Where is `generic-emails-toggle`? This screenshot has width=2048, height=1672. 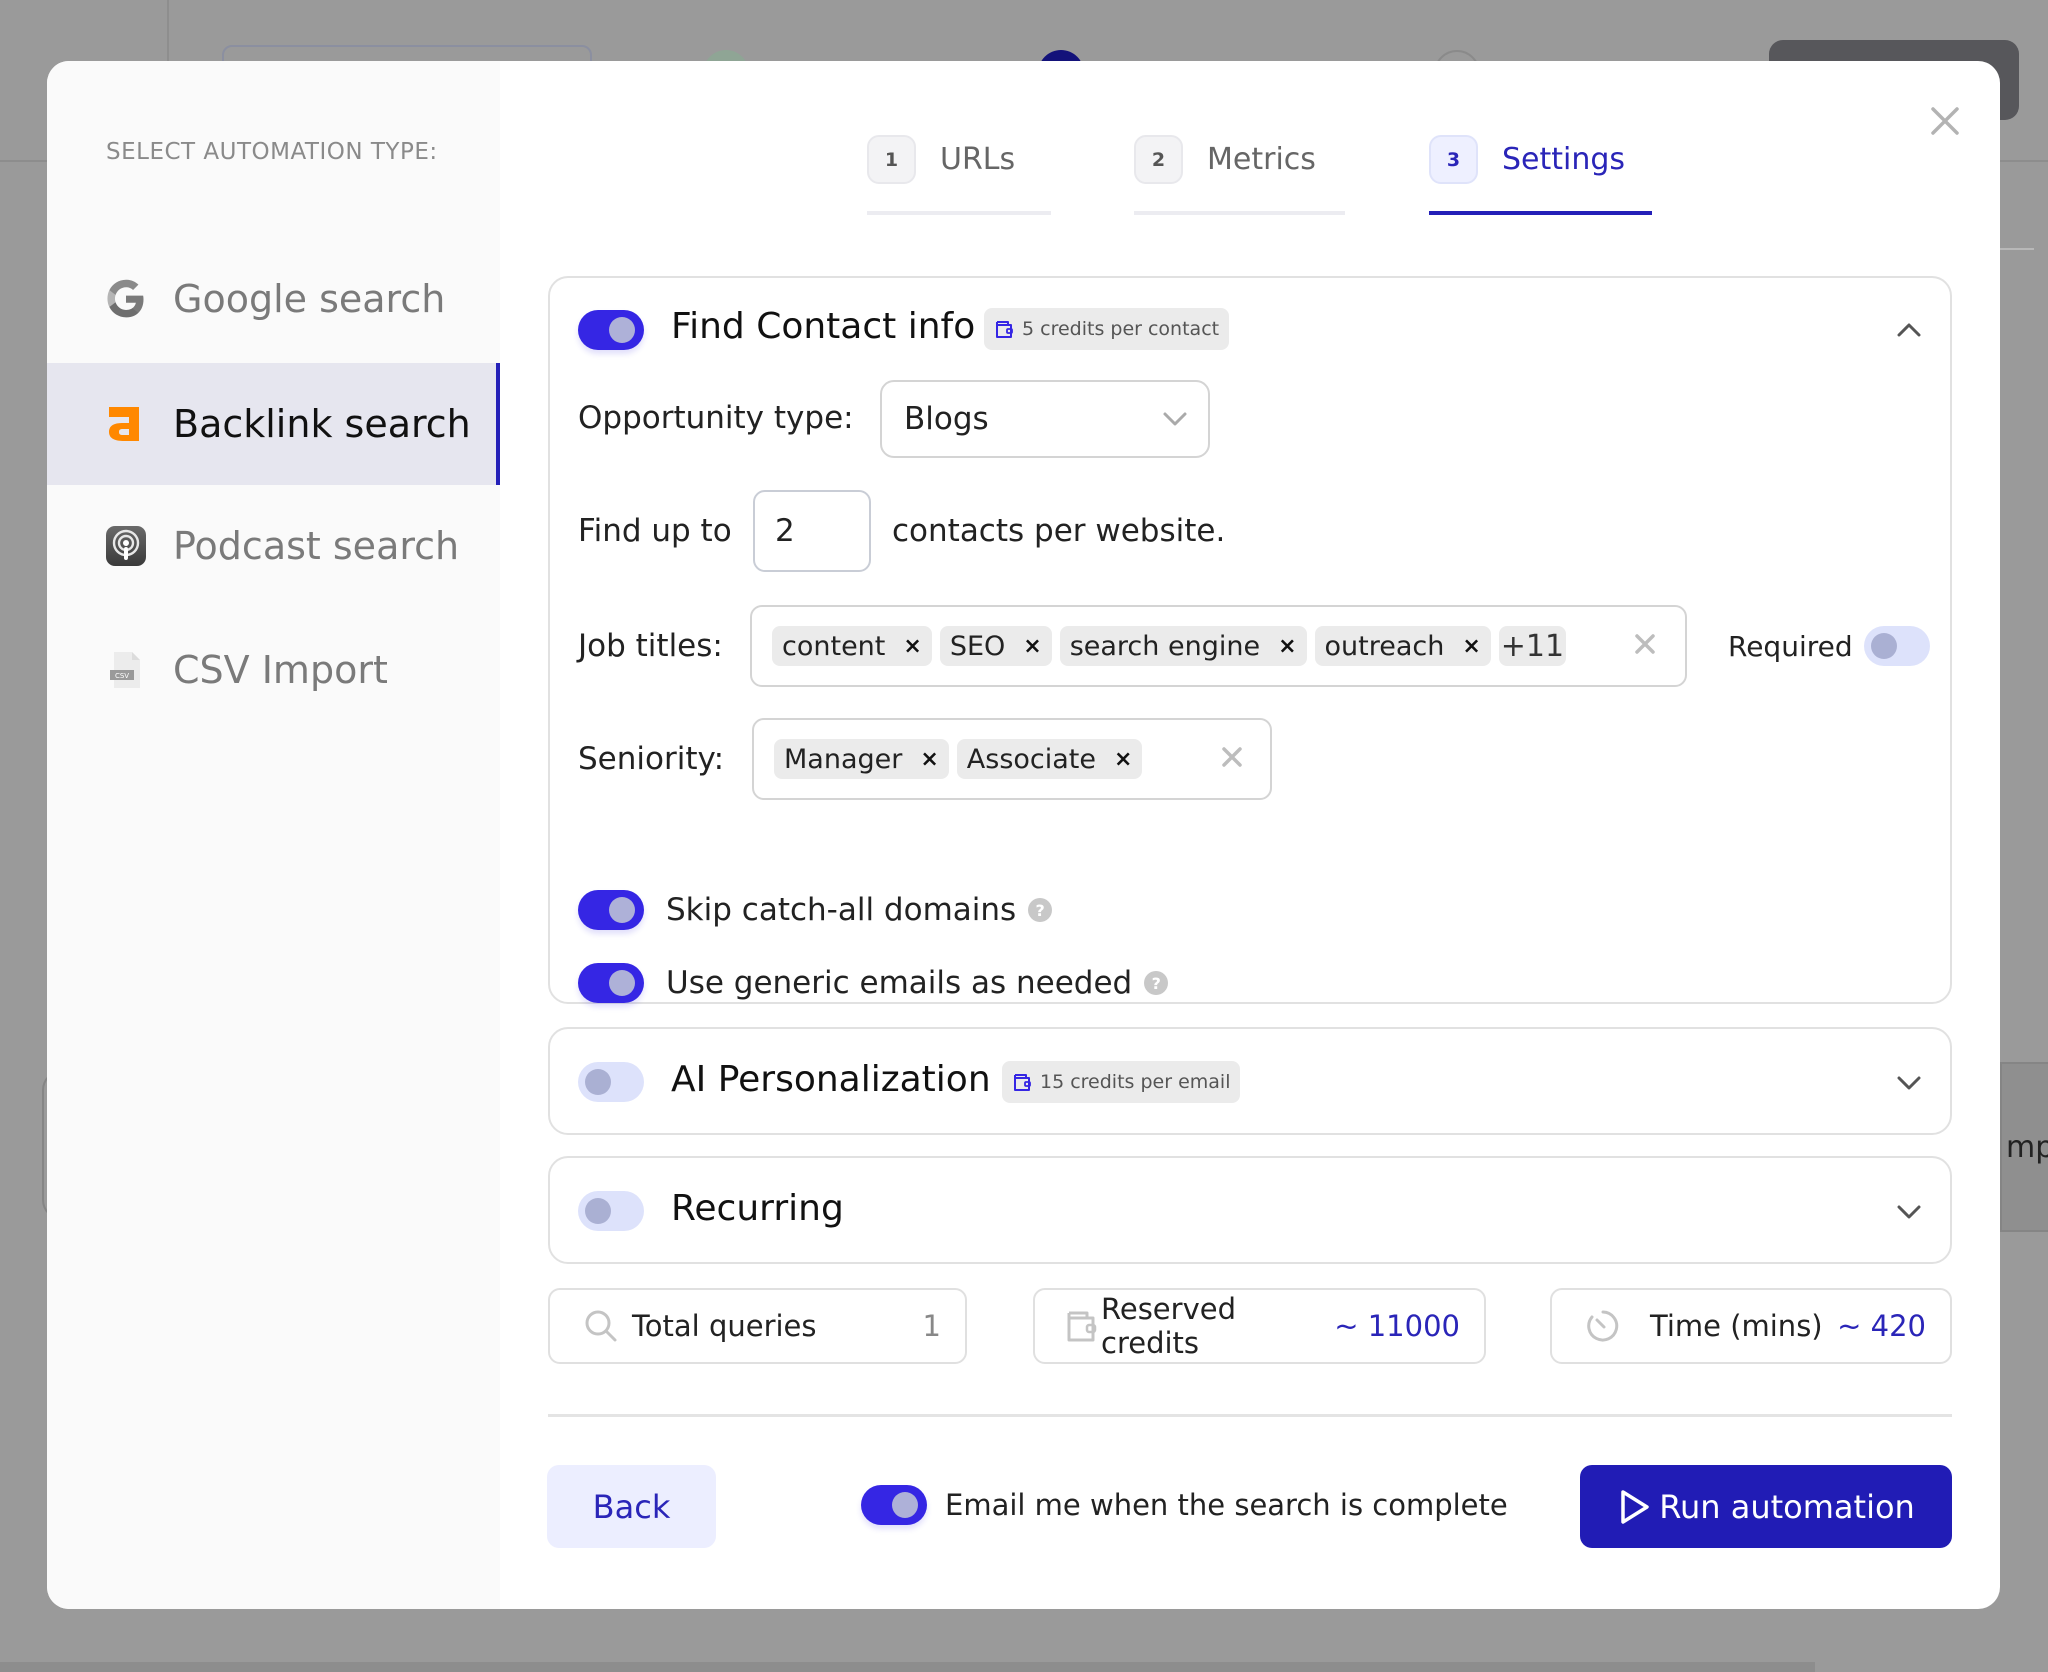
generic-emails-toggle is located at coordinates (611, 983).